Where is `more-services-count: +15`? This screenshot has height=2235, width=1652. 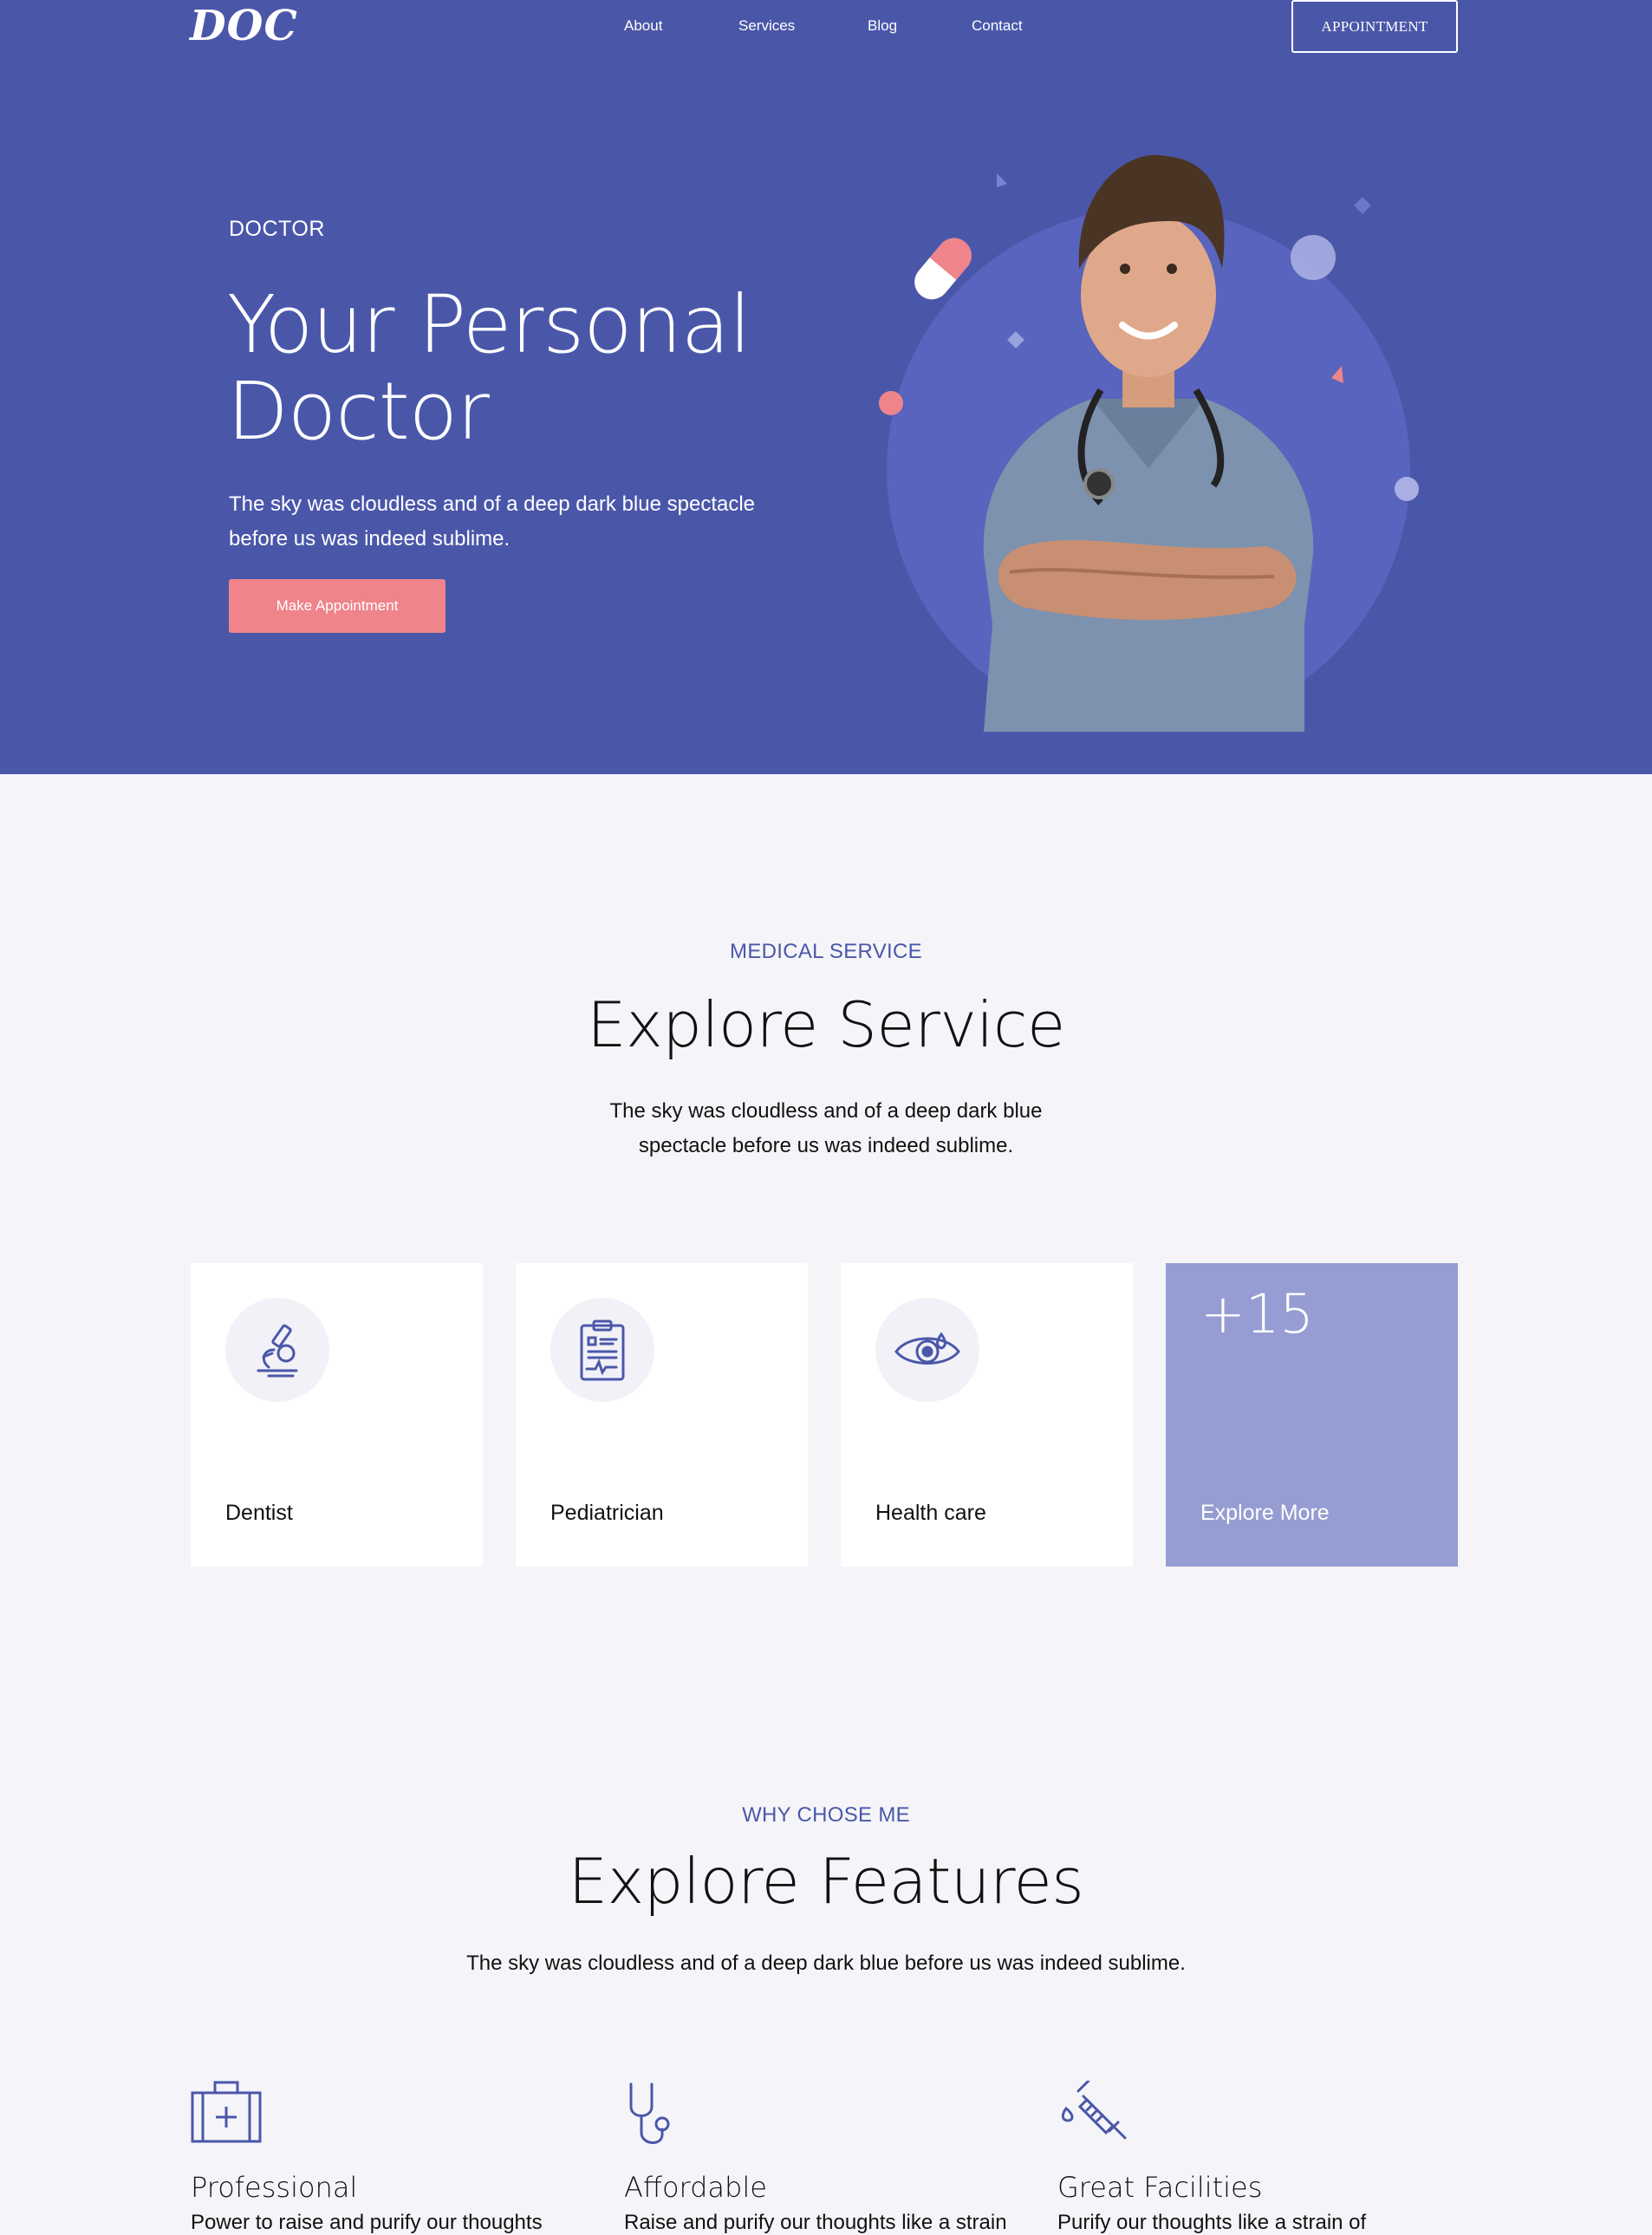 more-services-count: +15 is located at coordinates (1257, 1314).